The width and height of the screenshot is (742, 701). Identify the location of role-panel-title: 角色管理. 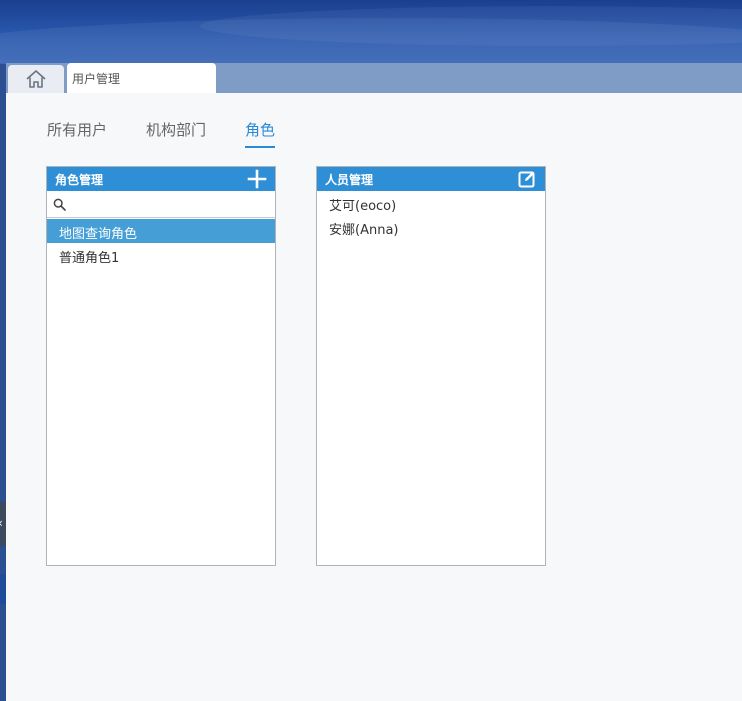
(79, 180).